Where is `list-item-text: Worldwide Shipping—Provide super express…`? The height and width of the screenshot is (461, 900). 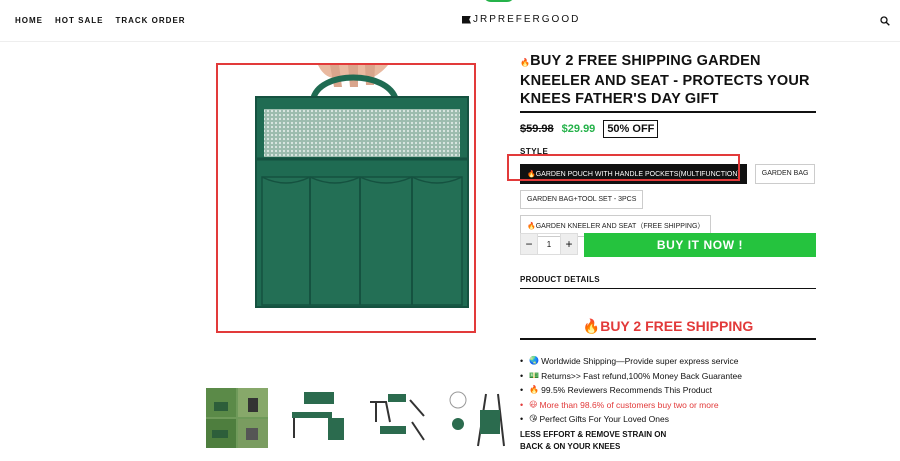
list-item-text: Worldwide Shipping—Provide super express… is located at coordinates (640, 361).